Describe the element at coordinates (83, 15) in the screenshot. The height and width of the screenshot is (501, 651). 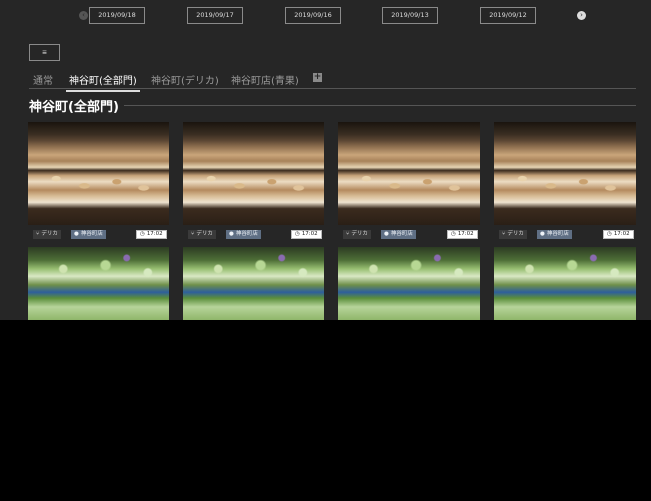
I see `chevron-left-circle-icon: ‹` at that location.